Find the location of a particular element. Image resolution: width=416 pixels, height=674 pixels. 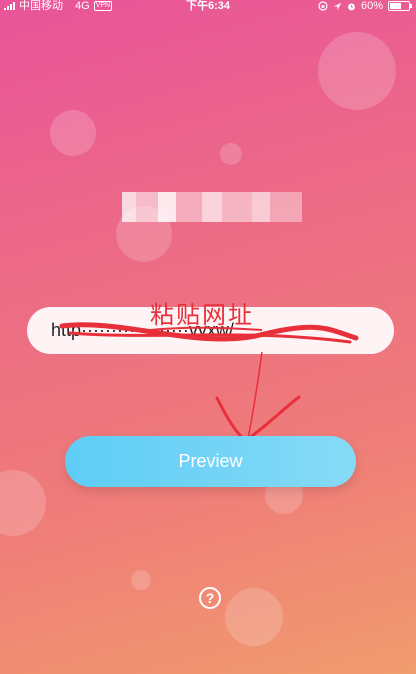

battery-fill is located at coordinates (395, 6).